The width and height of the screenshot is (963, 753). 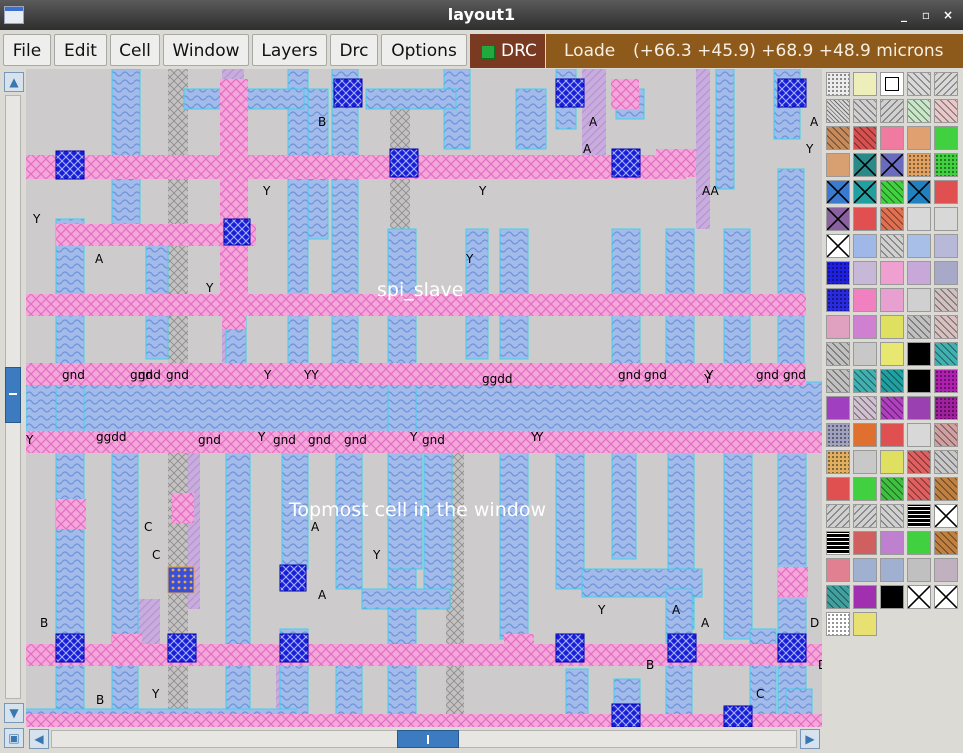 What do you see at coordinates (424, 50) in the screenshot?
I see `menu-options: Options` at bounding box center [424, 50].